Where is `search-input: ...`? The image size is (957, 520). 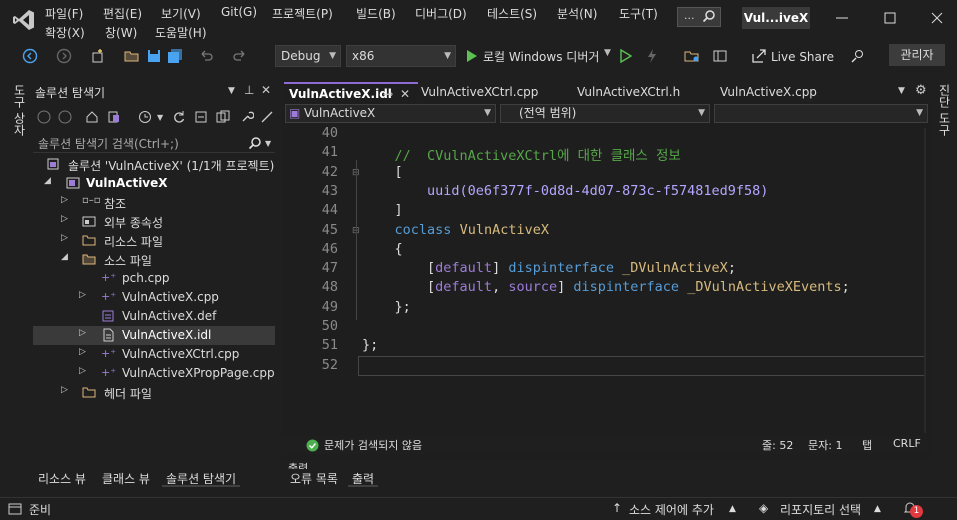 search-input: ... is located at coordinates (689, 15).